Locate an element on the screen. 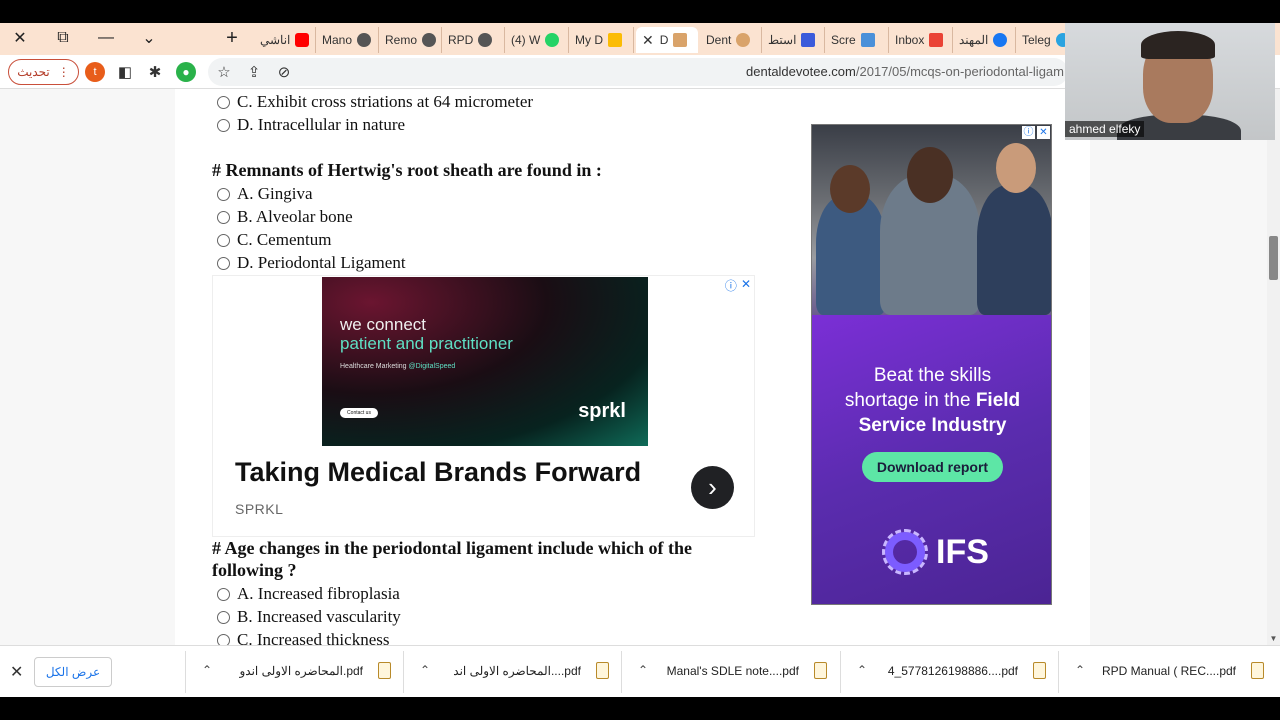  page-scrollbar: ▼ is located at coordinates (1273, 367).